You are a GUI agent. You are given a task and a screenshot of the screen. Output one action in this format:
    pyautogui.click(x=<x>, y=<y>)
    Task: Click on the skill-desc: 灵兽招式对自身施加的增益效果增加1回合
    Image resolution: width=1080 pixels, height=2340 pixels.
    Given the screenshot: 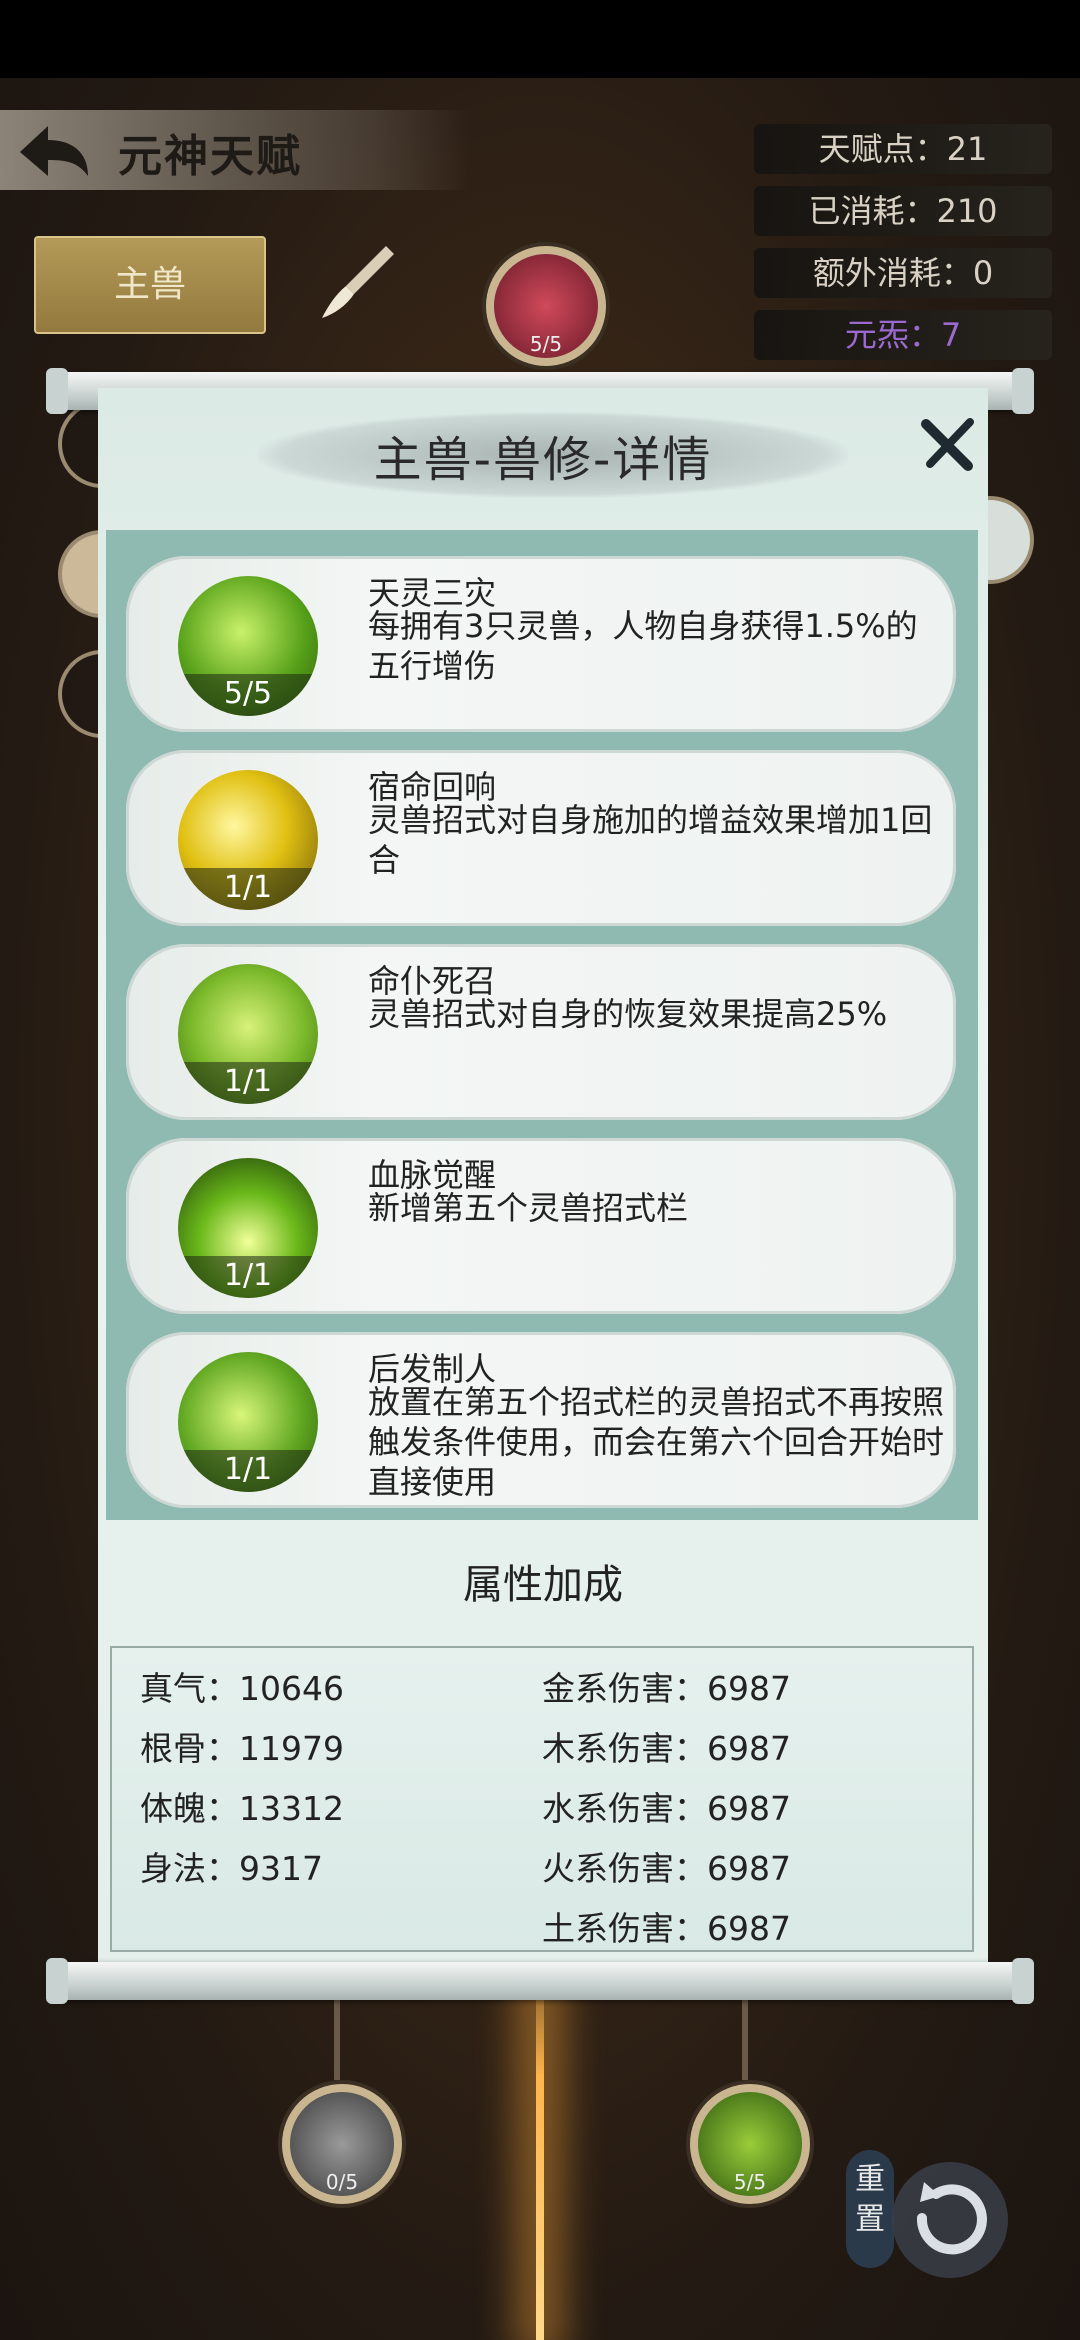 What is the action you would take?
    pyautogui.click(x=650, y=840)
    